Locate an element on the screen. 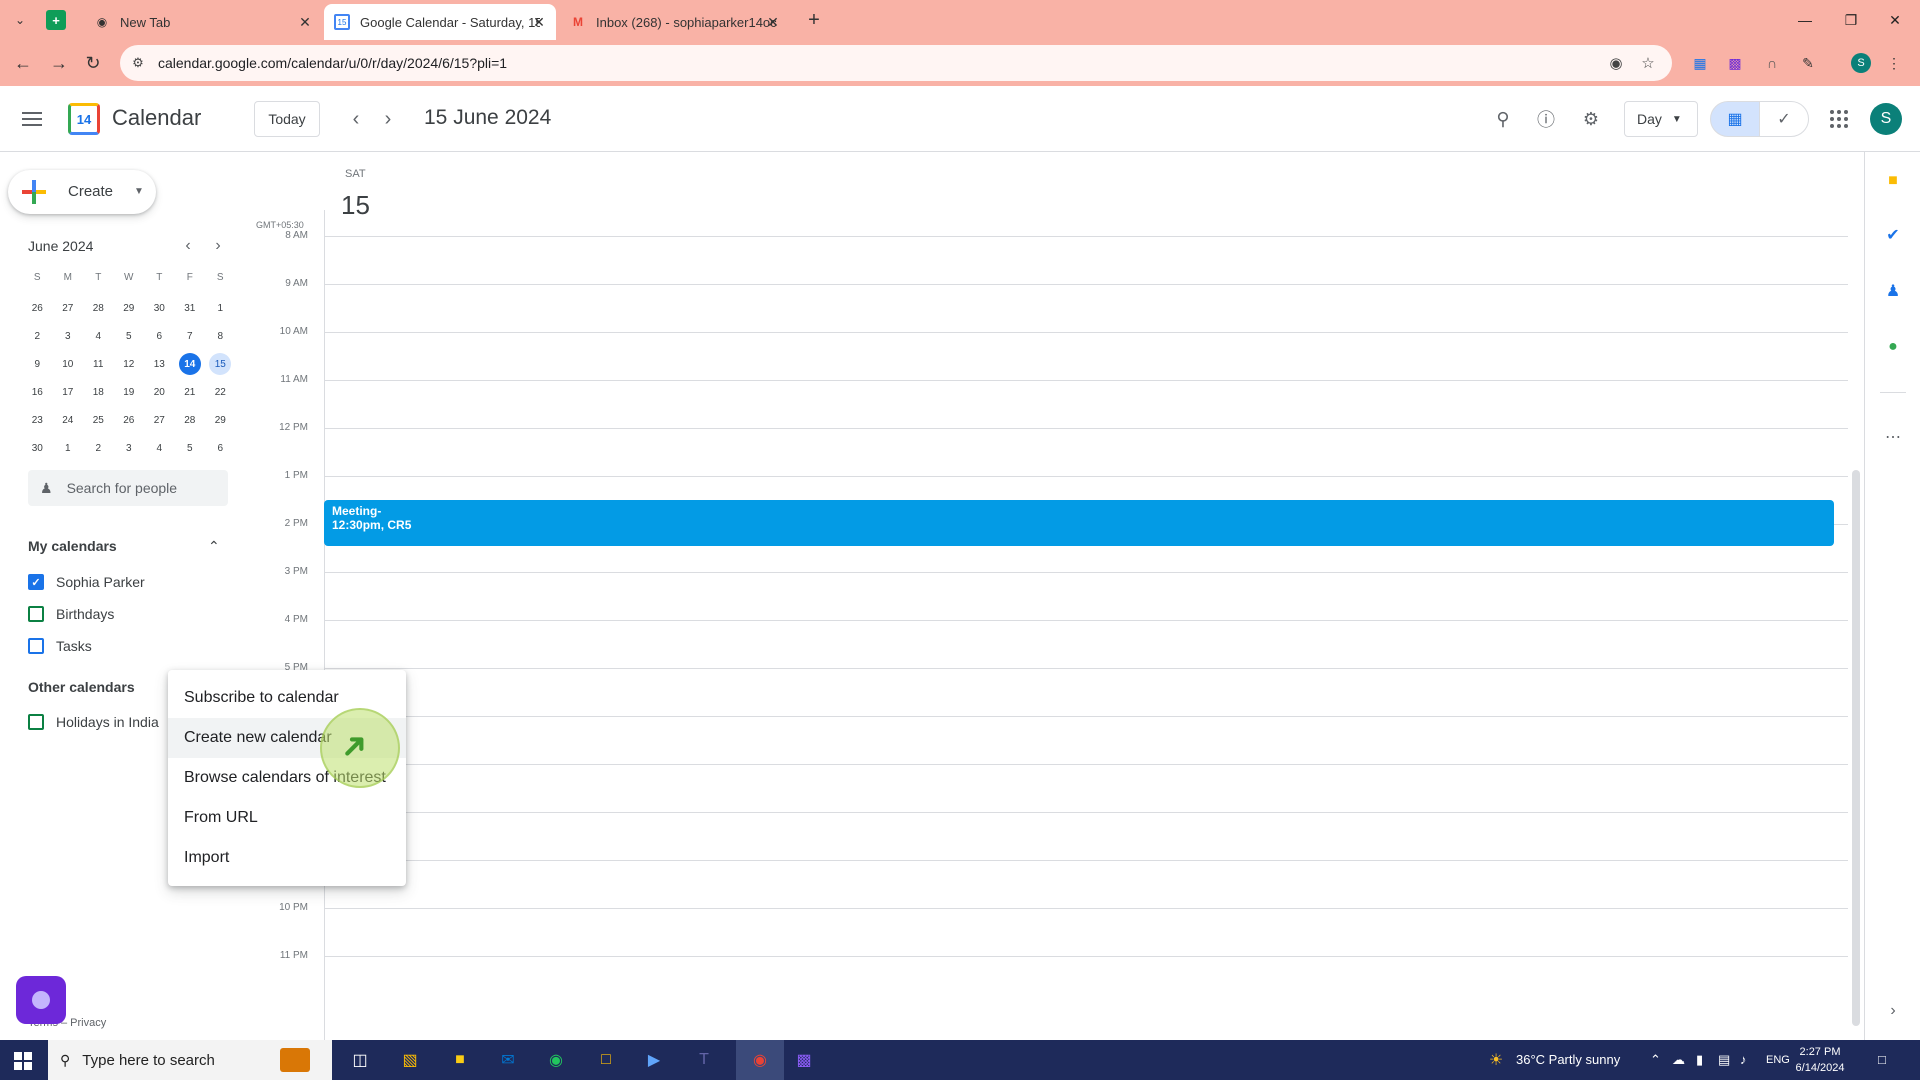  reload-icon: ↻ is located at coordinates (93, 63).